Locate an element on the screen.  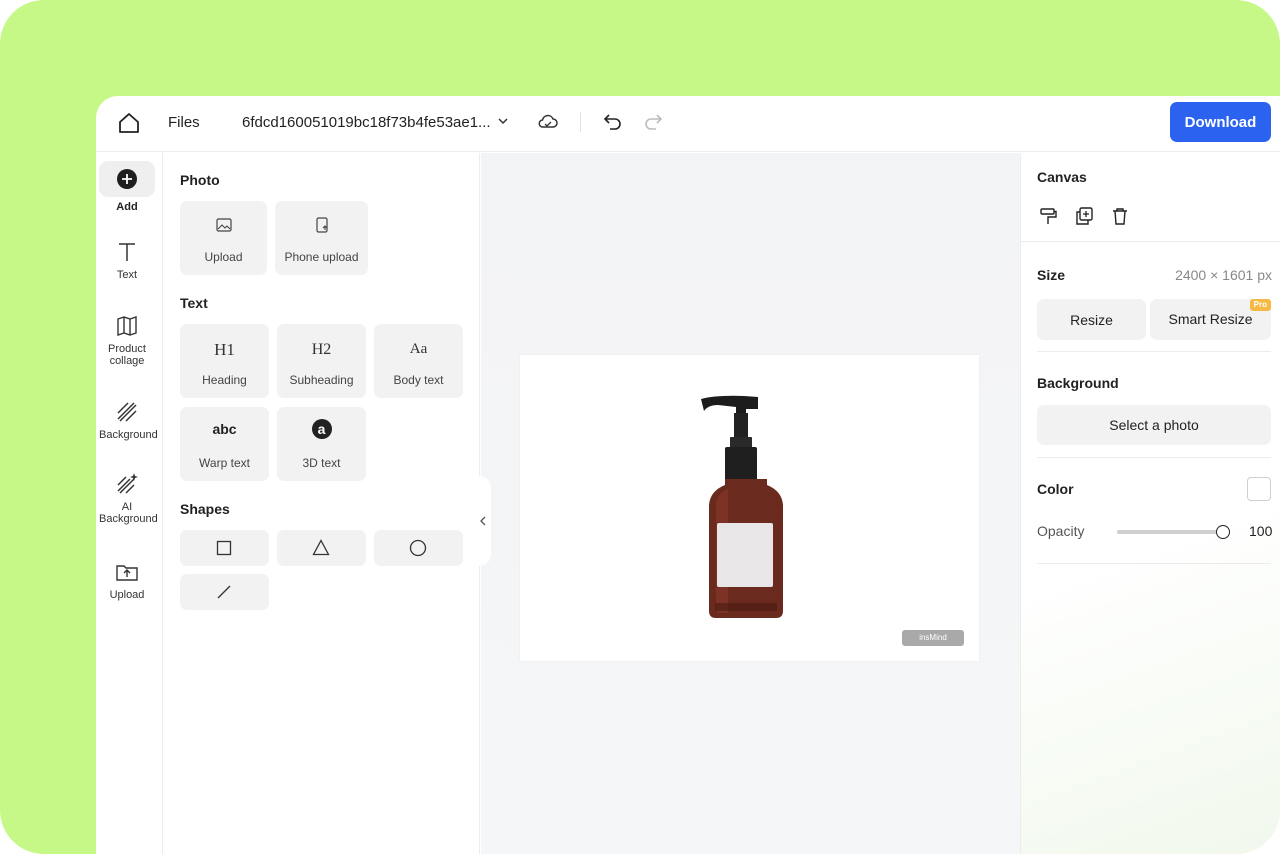
nav-item-add is located at coordinates (127, 179).